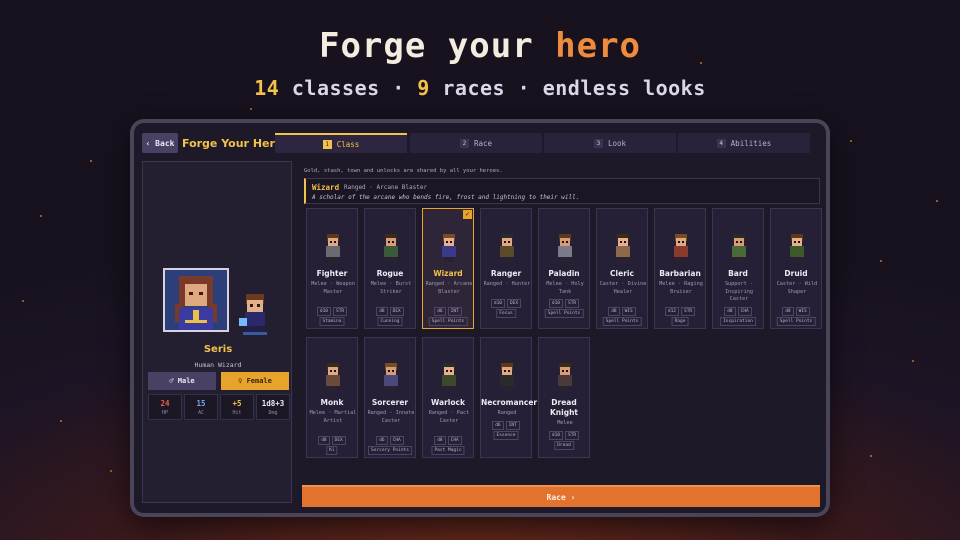 The image size is (960, 540). I want to click on tab-look: 3 Look, so click(610, 143).